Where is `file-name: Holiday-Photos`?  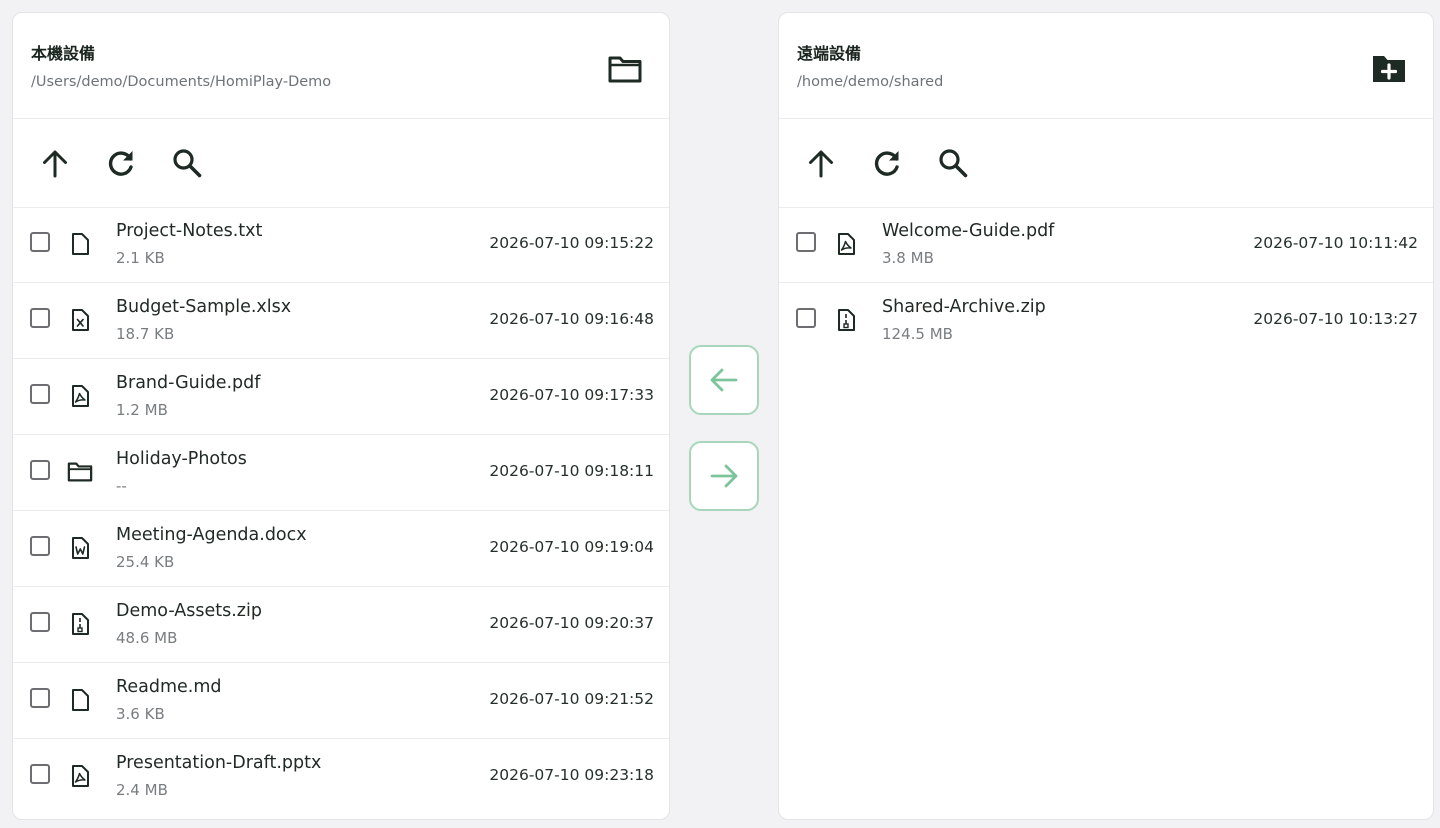
file-name: Holiday-Photos is located at coordinates (181, 459).